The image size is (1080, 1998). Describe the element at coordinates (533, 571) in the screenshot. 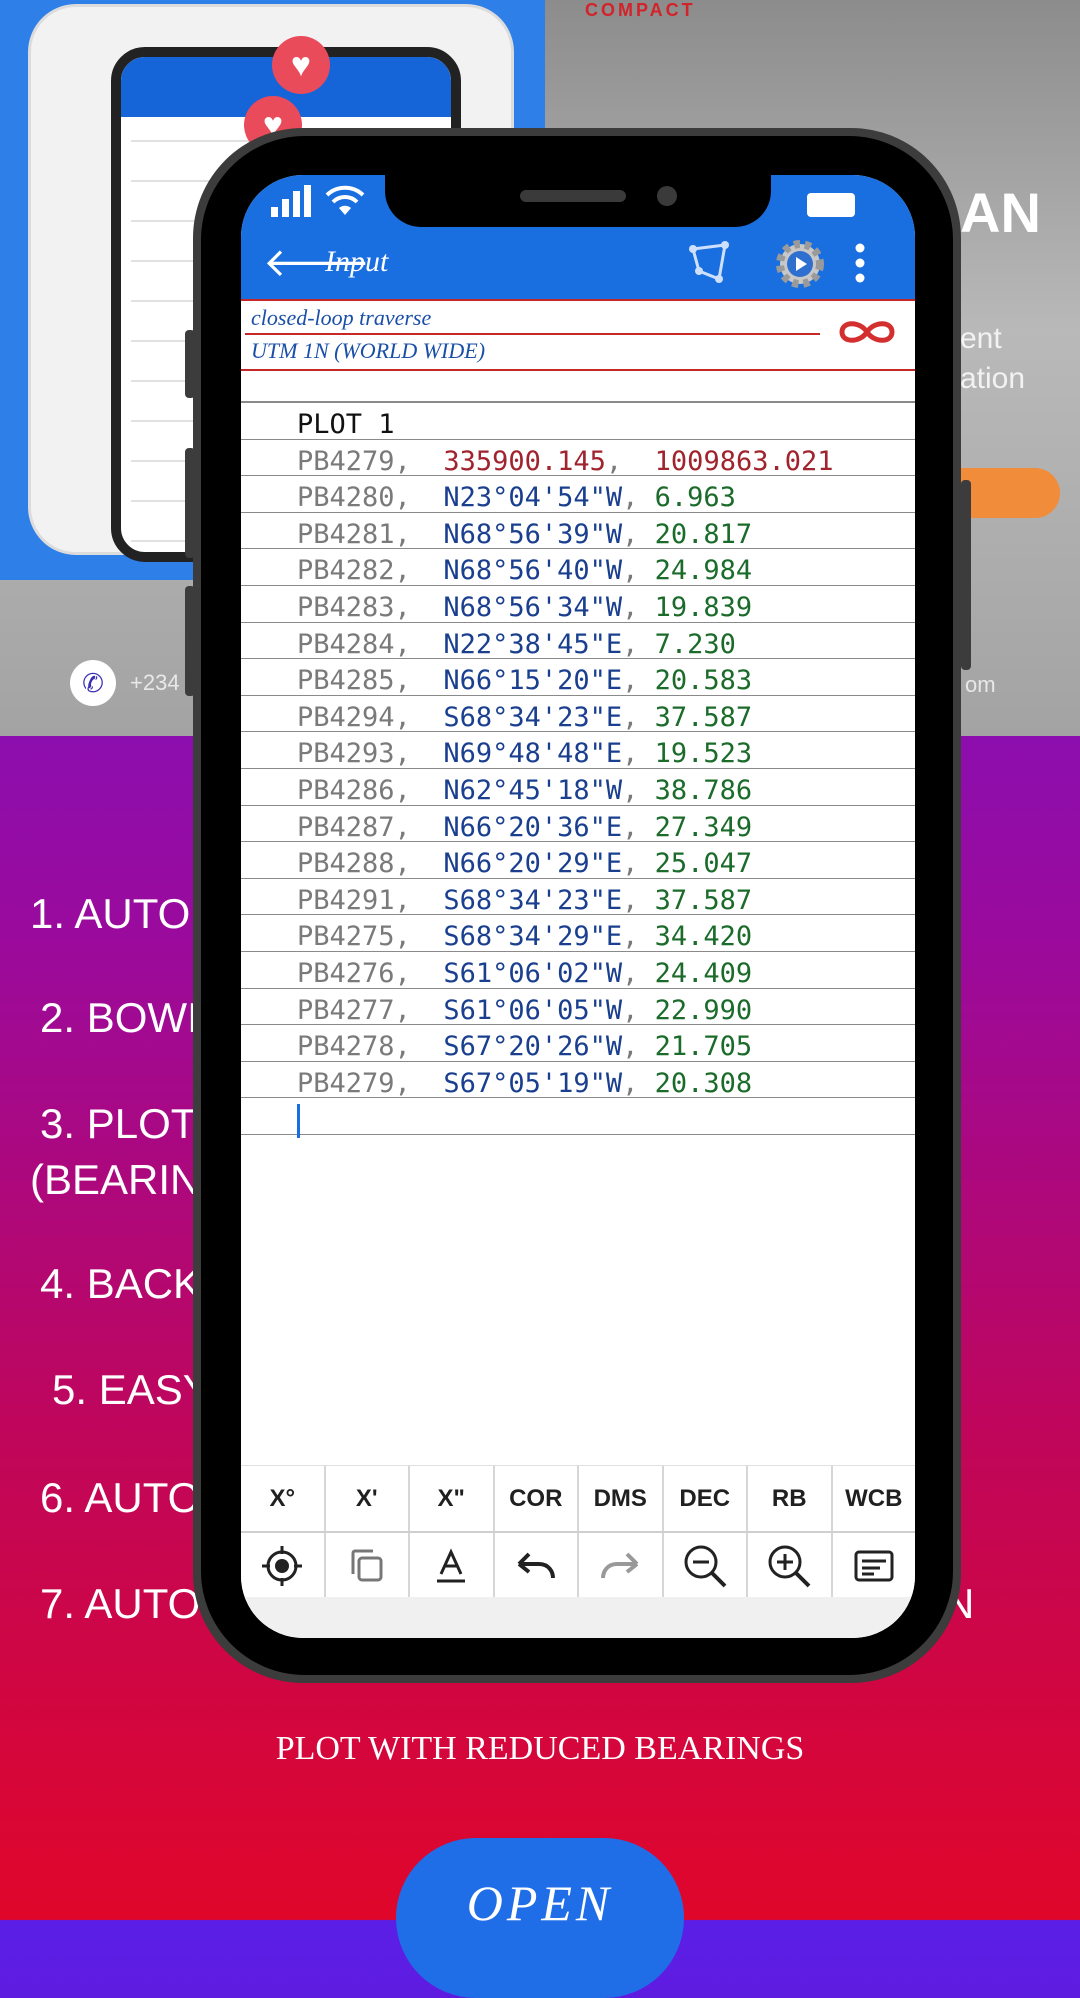

I see `bearing-value: N68°56'40"W` at that location.